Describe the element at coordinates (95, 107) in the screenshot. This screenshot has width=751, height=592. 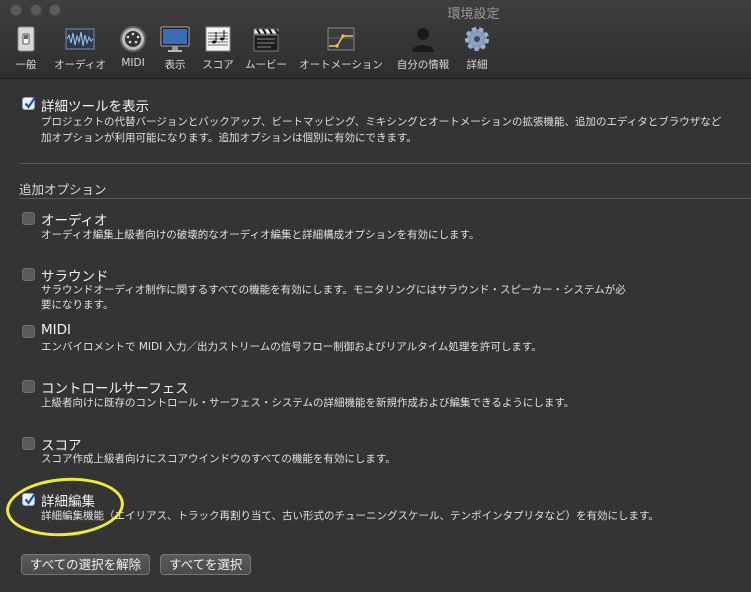
I see `advanced-tools-title: 詳細ツールを表示` at that location.